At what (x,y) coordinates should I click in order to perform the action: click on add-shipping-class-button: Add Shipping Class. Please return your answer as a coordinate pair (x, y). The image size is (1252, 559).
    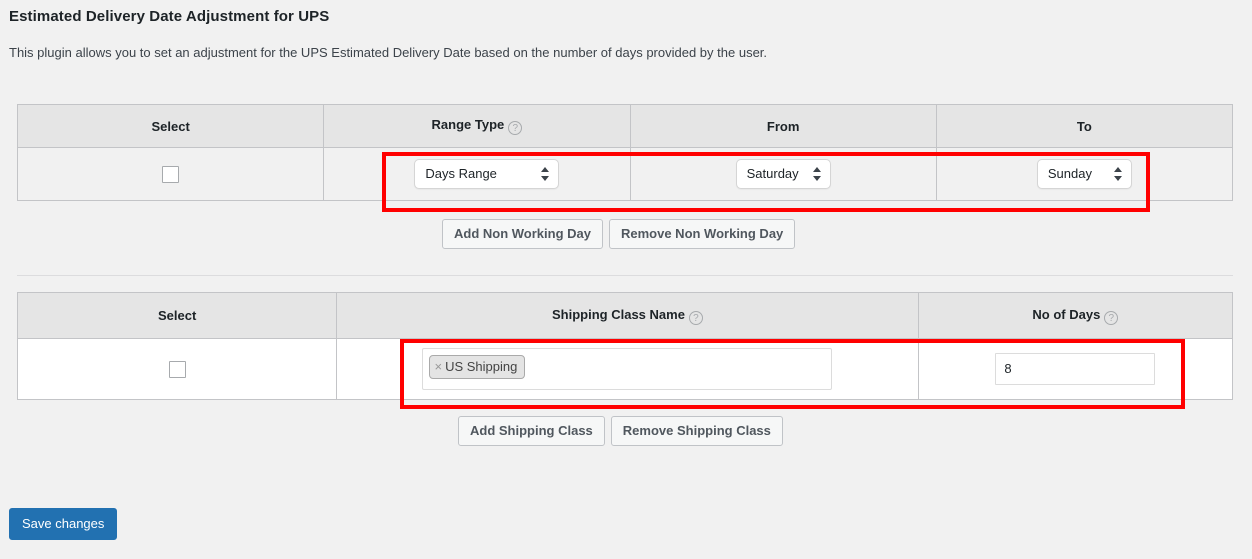
    Looking at the image, I should click on (531, 431).